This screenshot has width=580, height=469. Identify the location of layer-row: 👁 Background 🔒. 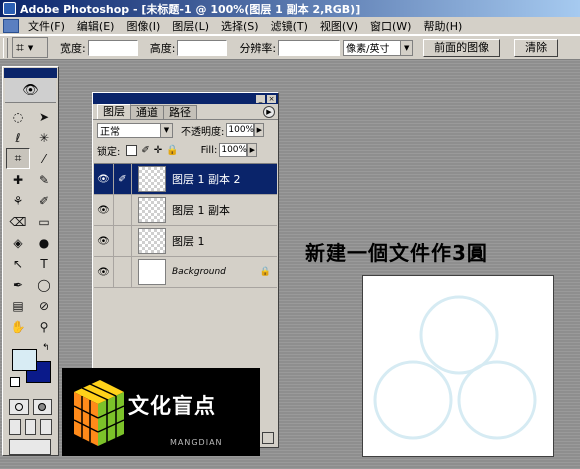
(185, 272).